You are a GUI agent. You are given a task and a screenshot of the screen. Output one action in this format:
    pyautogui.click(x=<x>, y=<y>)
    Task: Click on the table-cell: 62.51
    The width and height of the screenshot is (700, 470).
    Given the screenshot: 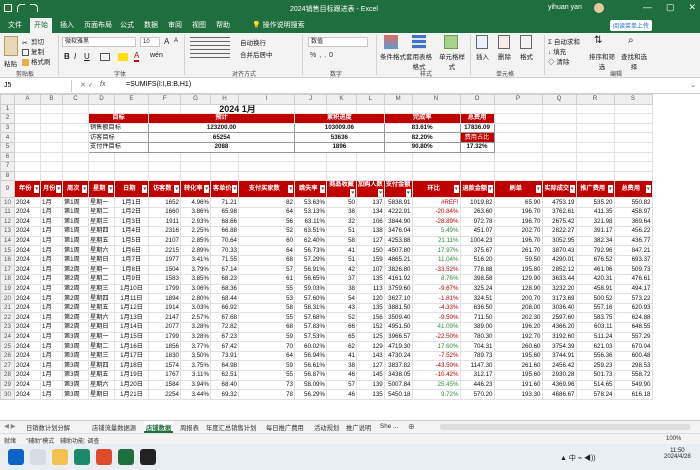 What is the action you would take?
    pyautogui.click(x=224, y=375)
    